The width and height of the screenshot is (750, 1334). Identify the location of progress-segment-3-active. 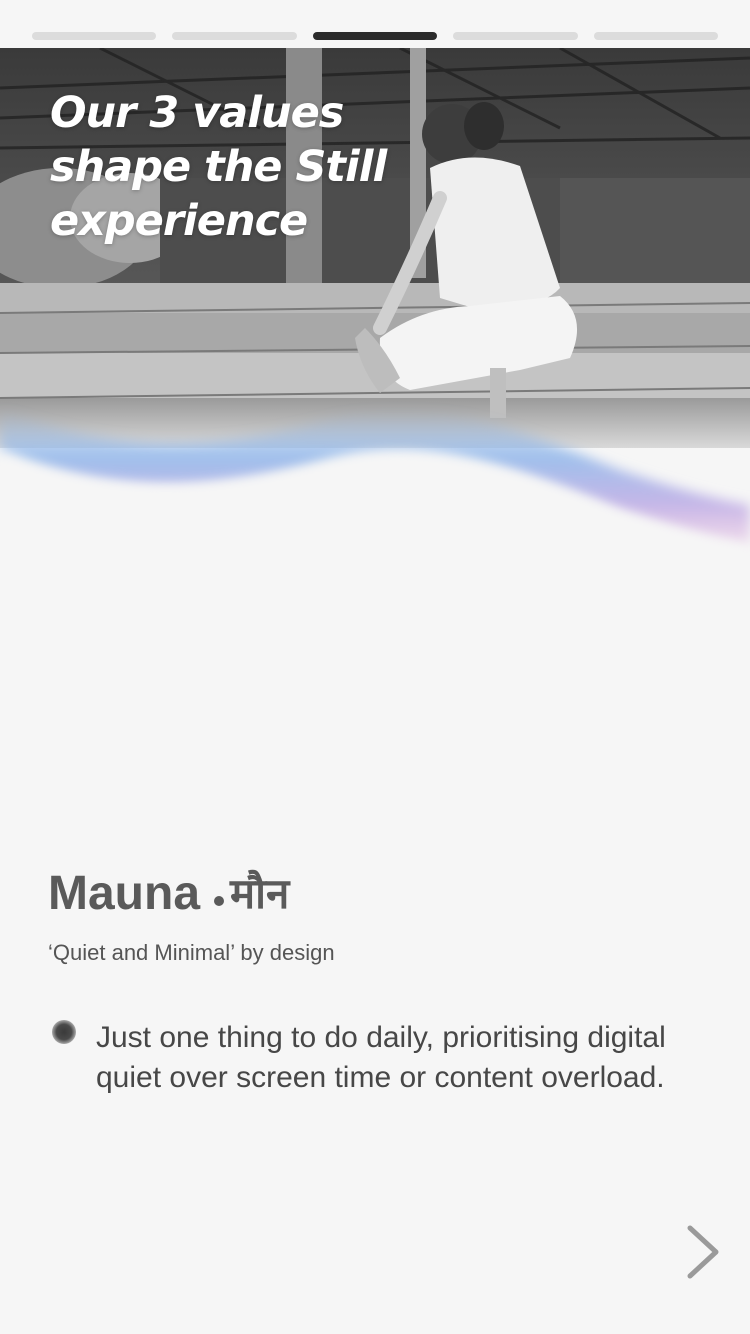
(375, 36).